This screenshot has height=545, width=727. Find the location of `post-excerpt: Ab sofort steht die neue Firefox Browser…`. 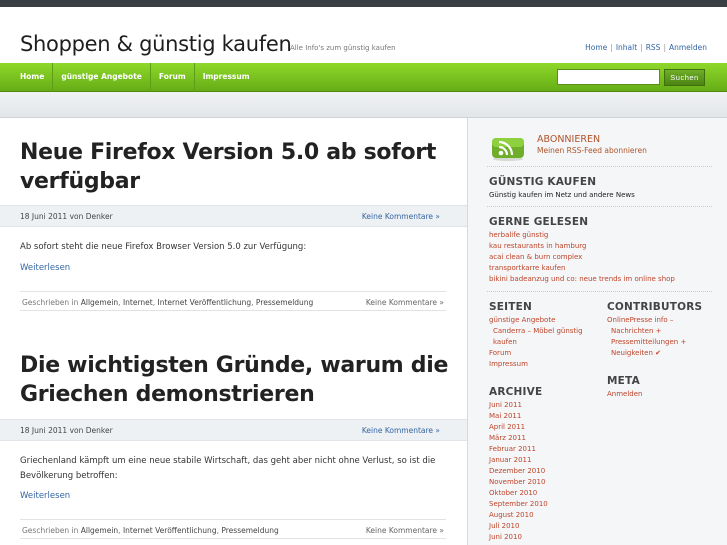

post-excerpt: Ab sofort steht die neue Firefox Browser… is located at coordinates (163, 247).